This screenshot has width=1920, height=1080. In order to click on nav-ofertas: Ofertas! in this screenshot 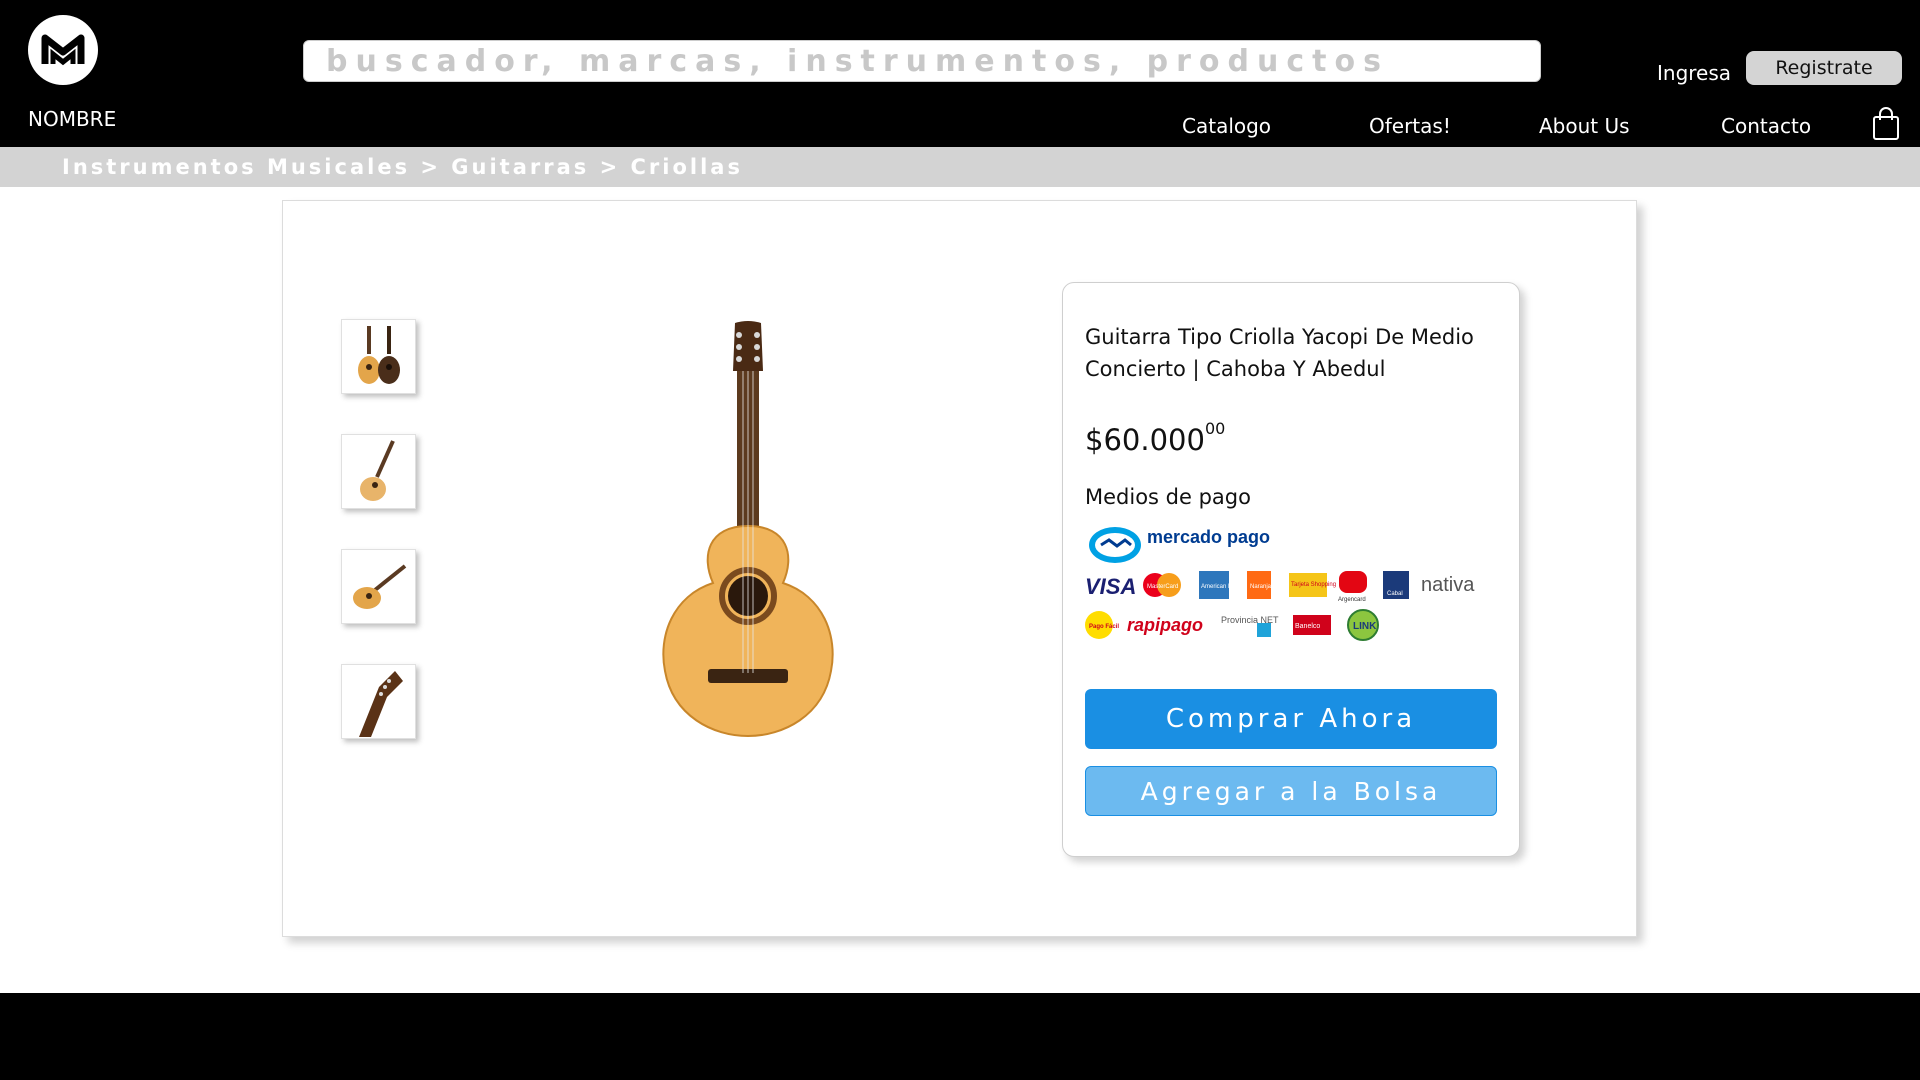, I will do `click(1410, 126)`.